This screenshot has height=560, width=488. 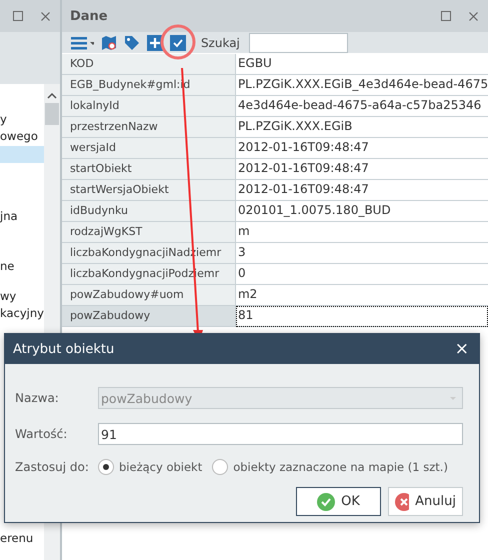 What do you see at coordinates (22, 539) in the screenshot?
I see `tree-item: erenu` at bounding box center [22, 539].